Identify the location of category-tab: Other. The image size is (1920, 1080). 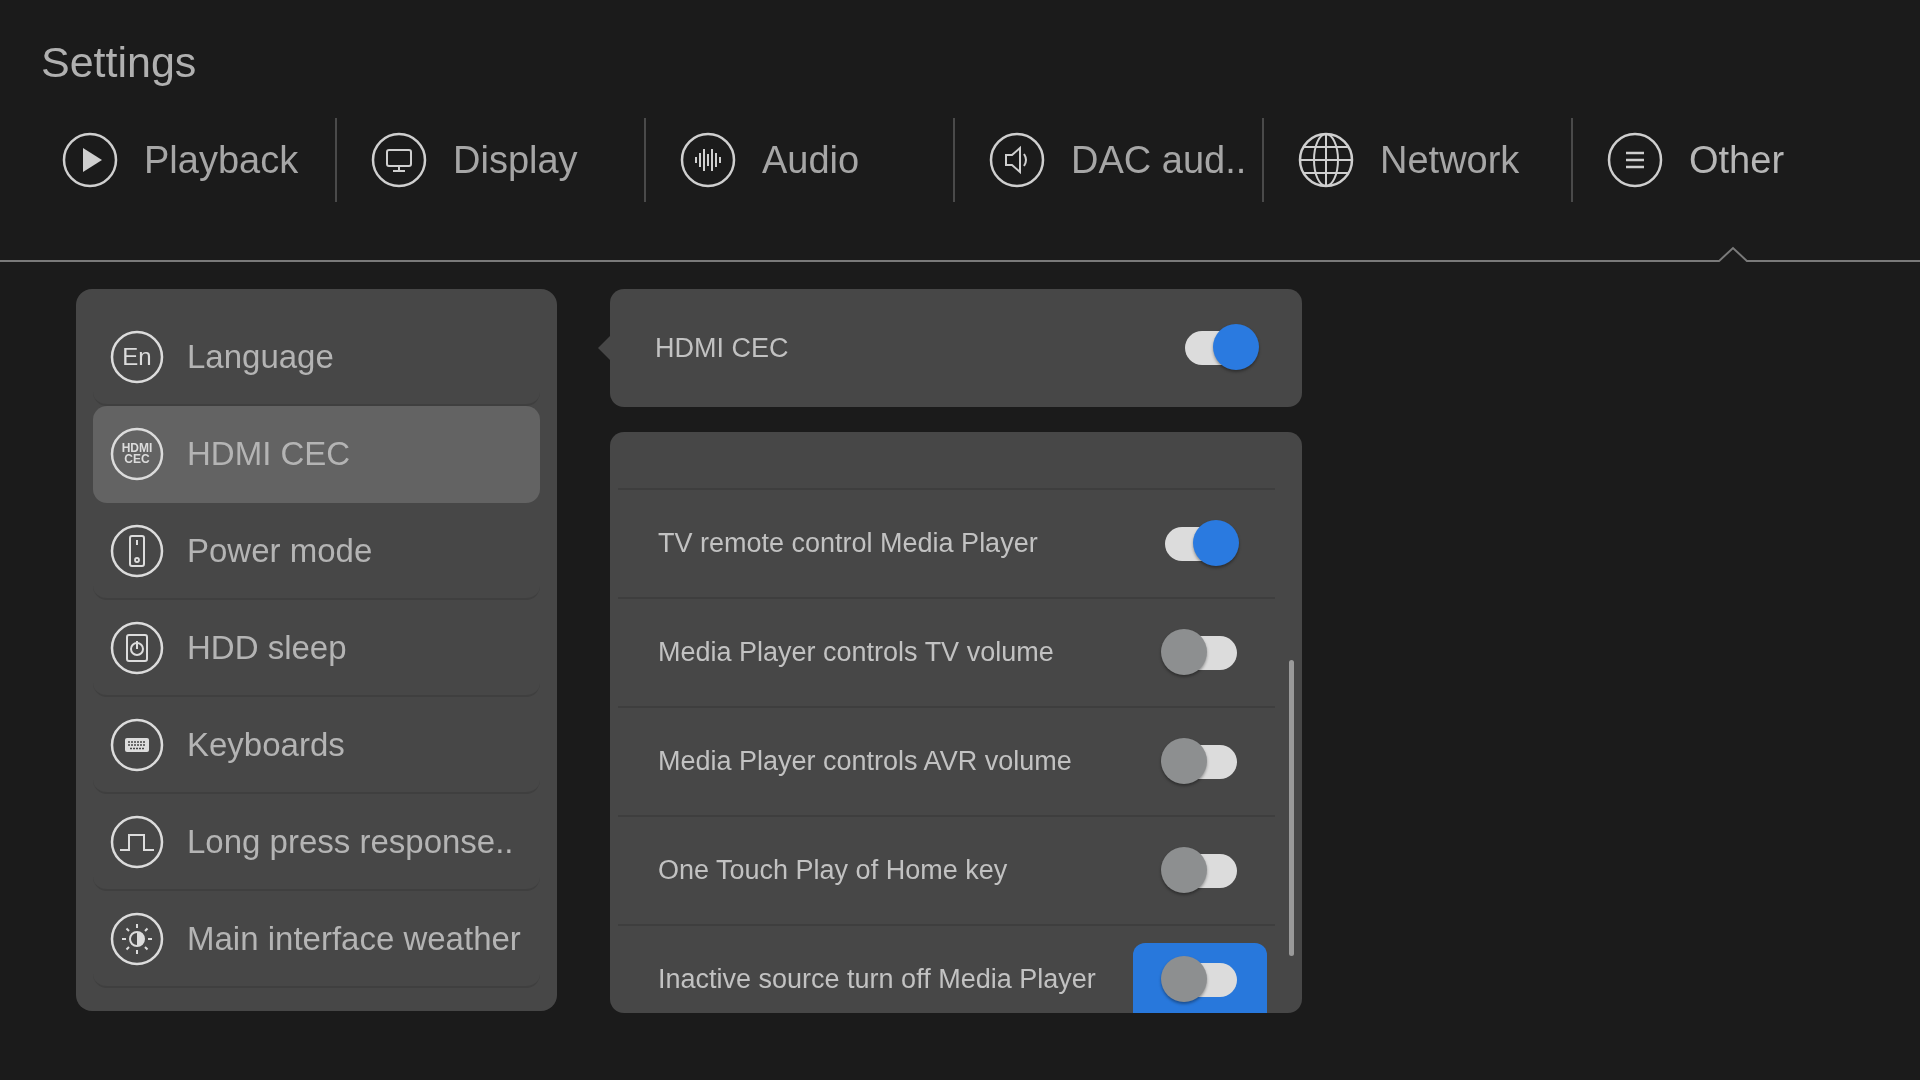
(1727, 160).